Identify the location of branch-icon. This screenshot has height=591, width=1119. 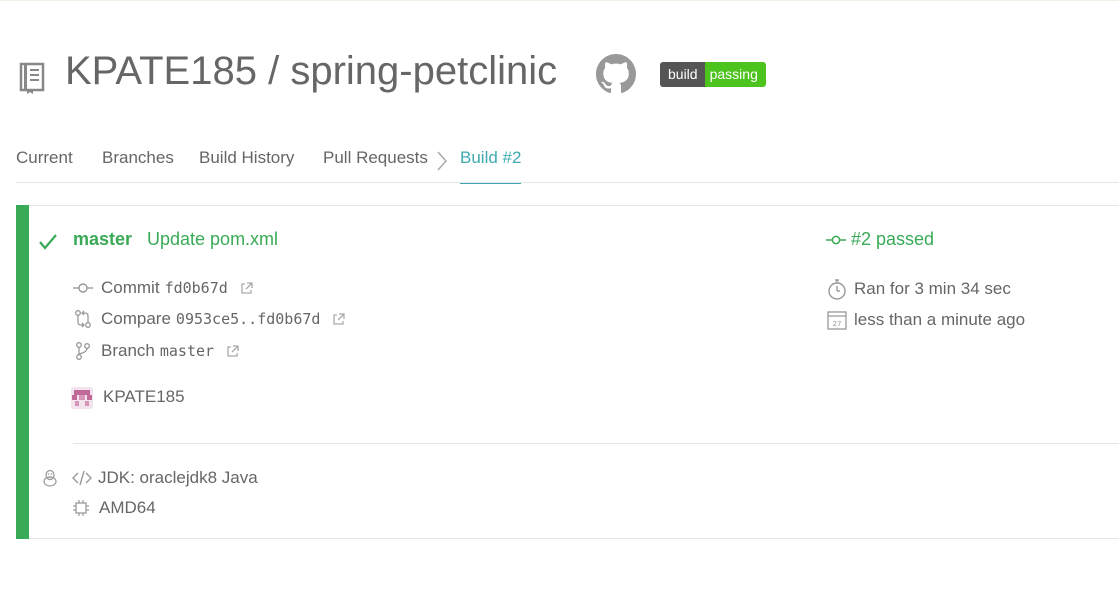
(83, 351).